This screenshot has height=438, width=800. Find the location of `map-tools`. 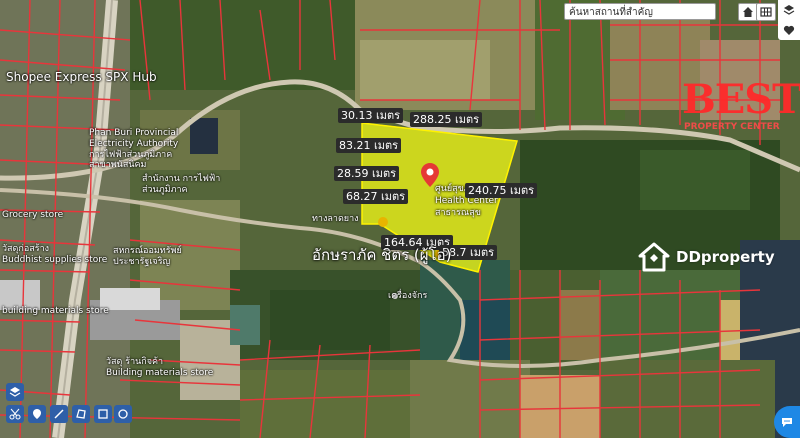

map-tools is located at coordinates (68, 406).